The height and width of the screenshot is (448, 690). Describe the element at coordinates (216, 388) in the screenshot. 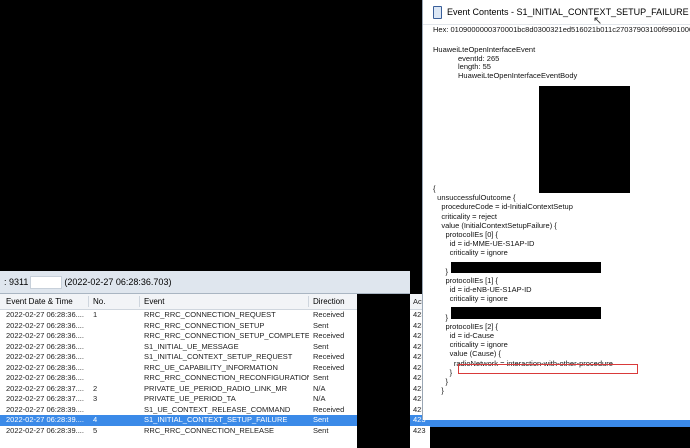

I see `cell-event: PRIVATE_UE_PERIOD_RADIO_LINK_MR` at that location.